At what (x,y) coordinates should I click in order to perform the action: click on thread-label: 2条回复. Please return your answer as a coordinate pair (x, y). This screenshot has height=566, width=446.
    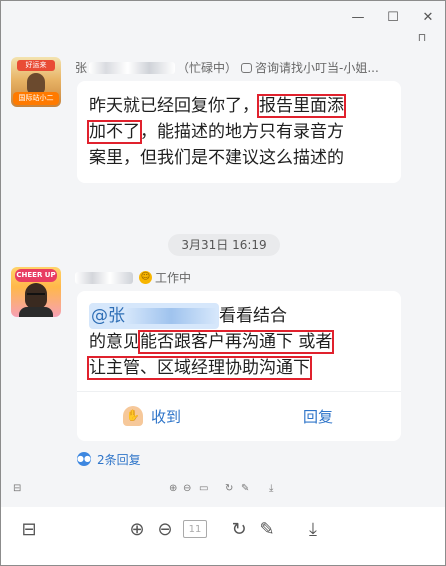
    Looking at the image, I should click on (119, 459).